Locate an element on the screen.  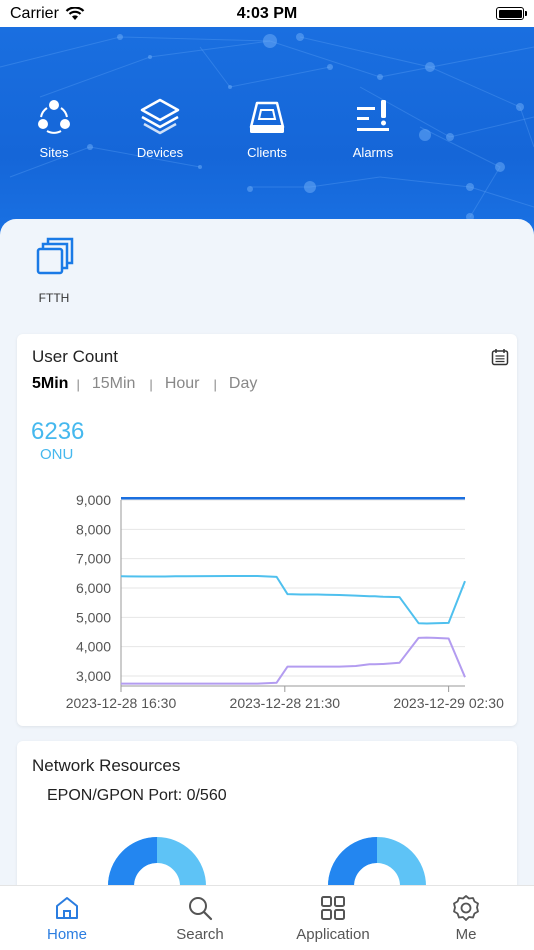
onu-unit-label: ONU is located at coordinates (57, 454).